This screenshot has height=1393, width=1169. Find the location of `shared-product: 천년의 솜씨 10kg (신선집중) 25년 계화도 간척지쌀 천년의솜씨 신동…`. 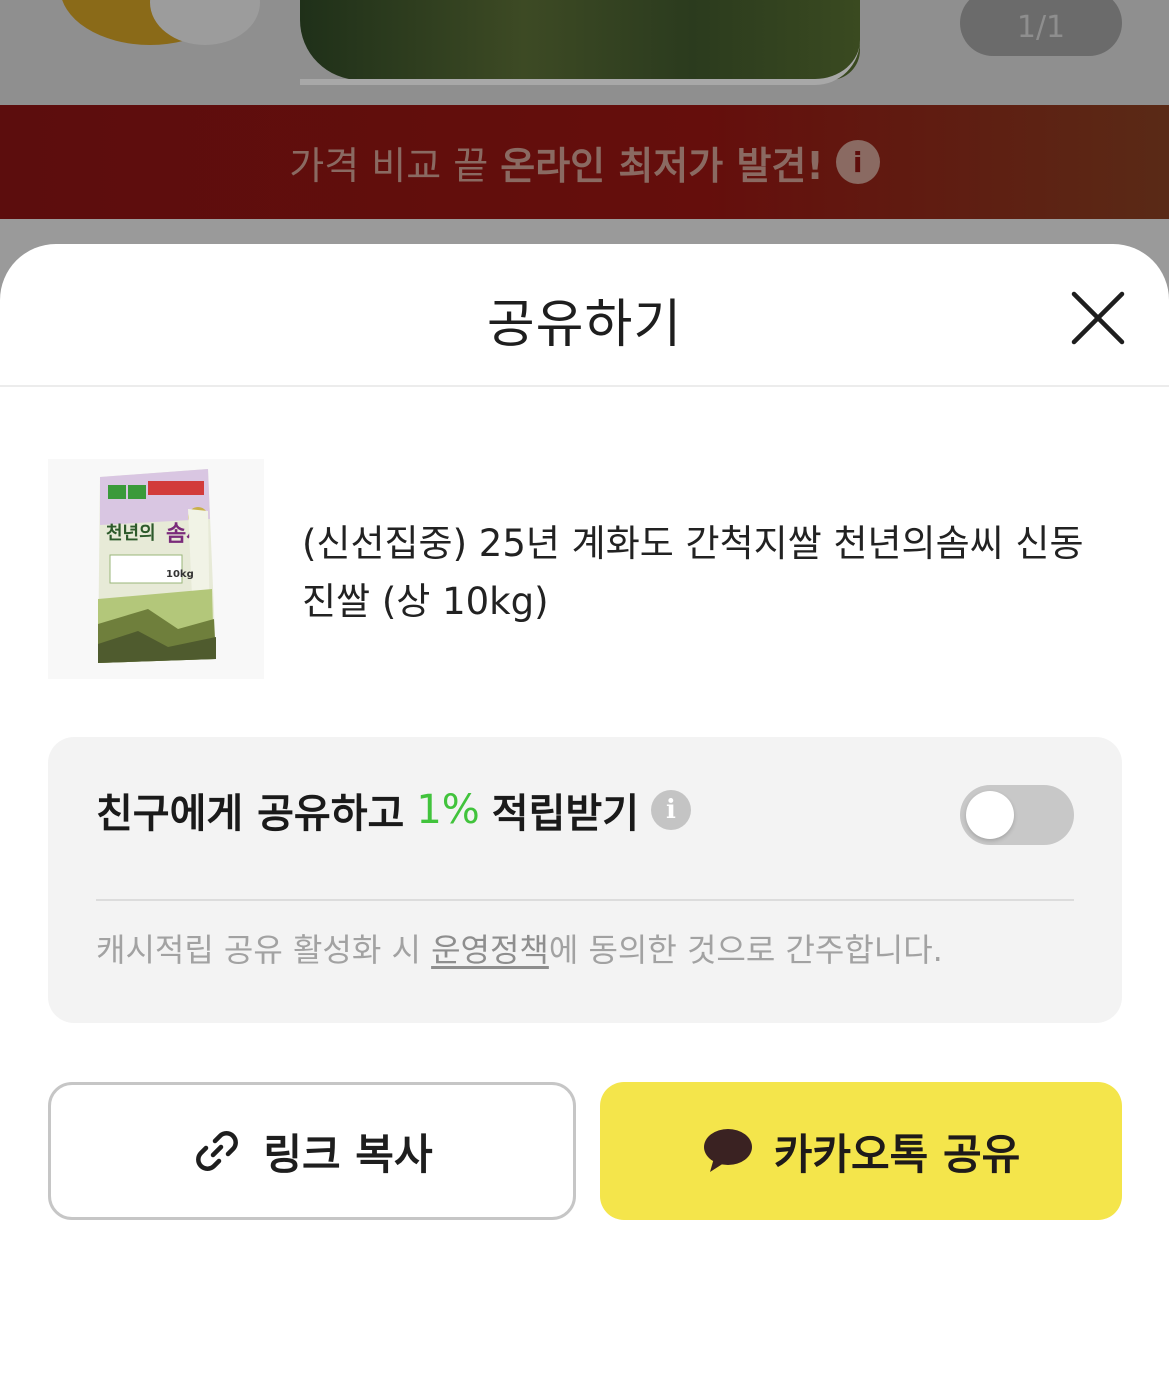

shared-product: 천년의 솜씨 10kg (신선집중) 25년 계화도 간척지쌀 천년의솜씨 신동… is located at coordinates (588, 569).